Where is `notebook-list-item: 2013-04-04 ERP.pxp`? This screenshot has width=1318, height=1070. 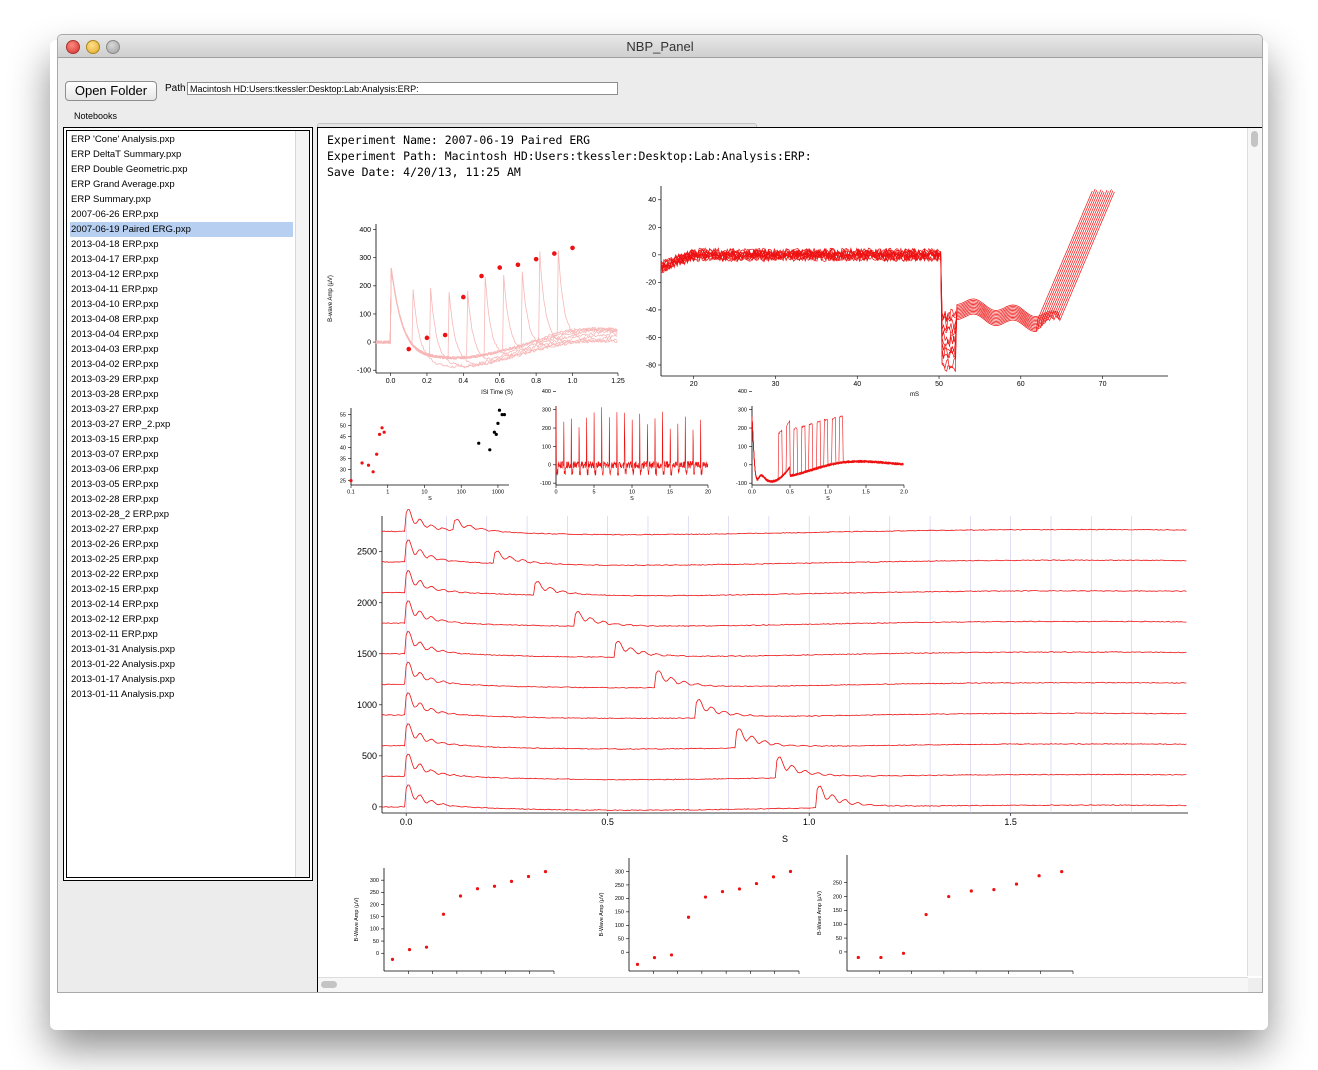
notebook-list-item: 2013-04-04 ERP.pxp is located at coordinates (181, 334).